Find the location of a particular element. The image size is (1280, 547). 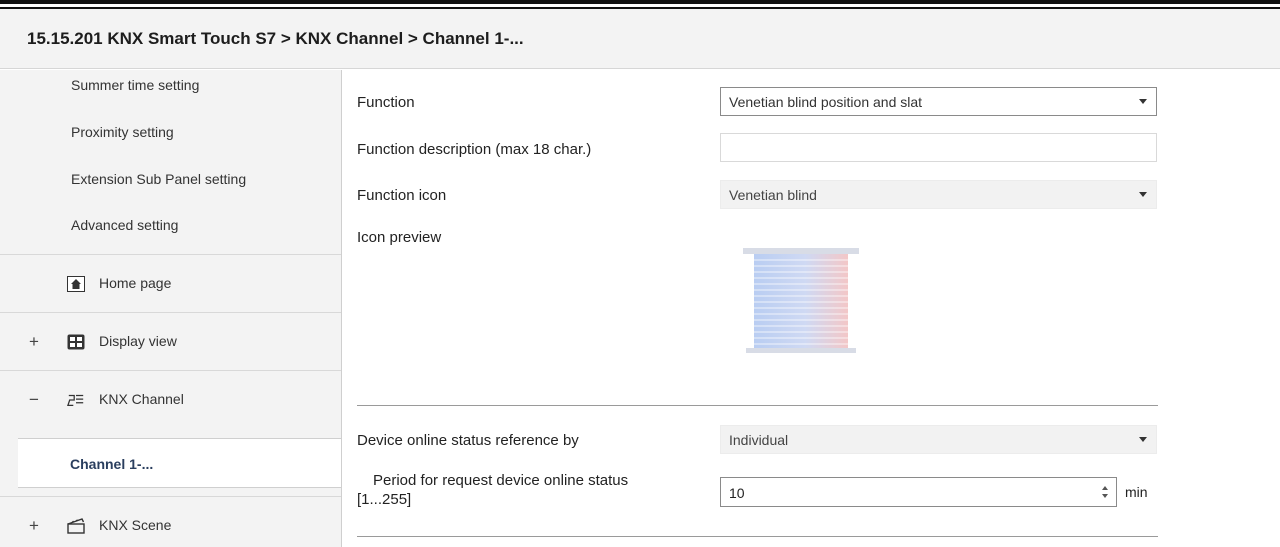

period-input-value: 10 is located at coordinates (737, 493).